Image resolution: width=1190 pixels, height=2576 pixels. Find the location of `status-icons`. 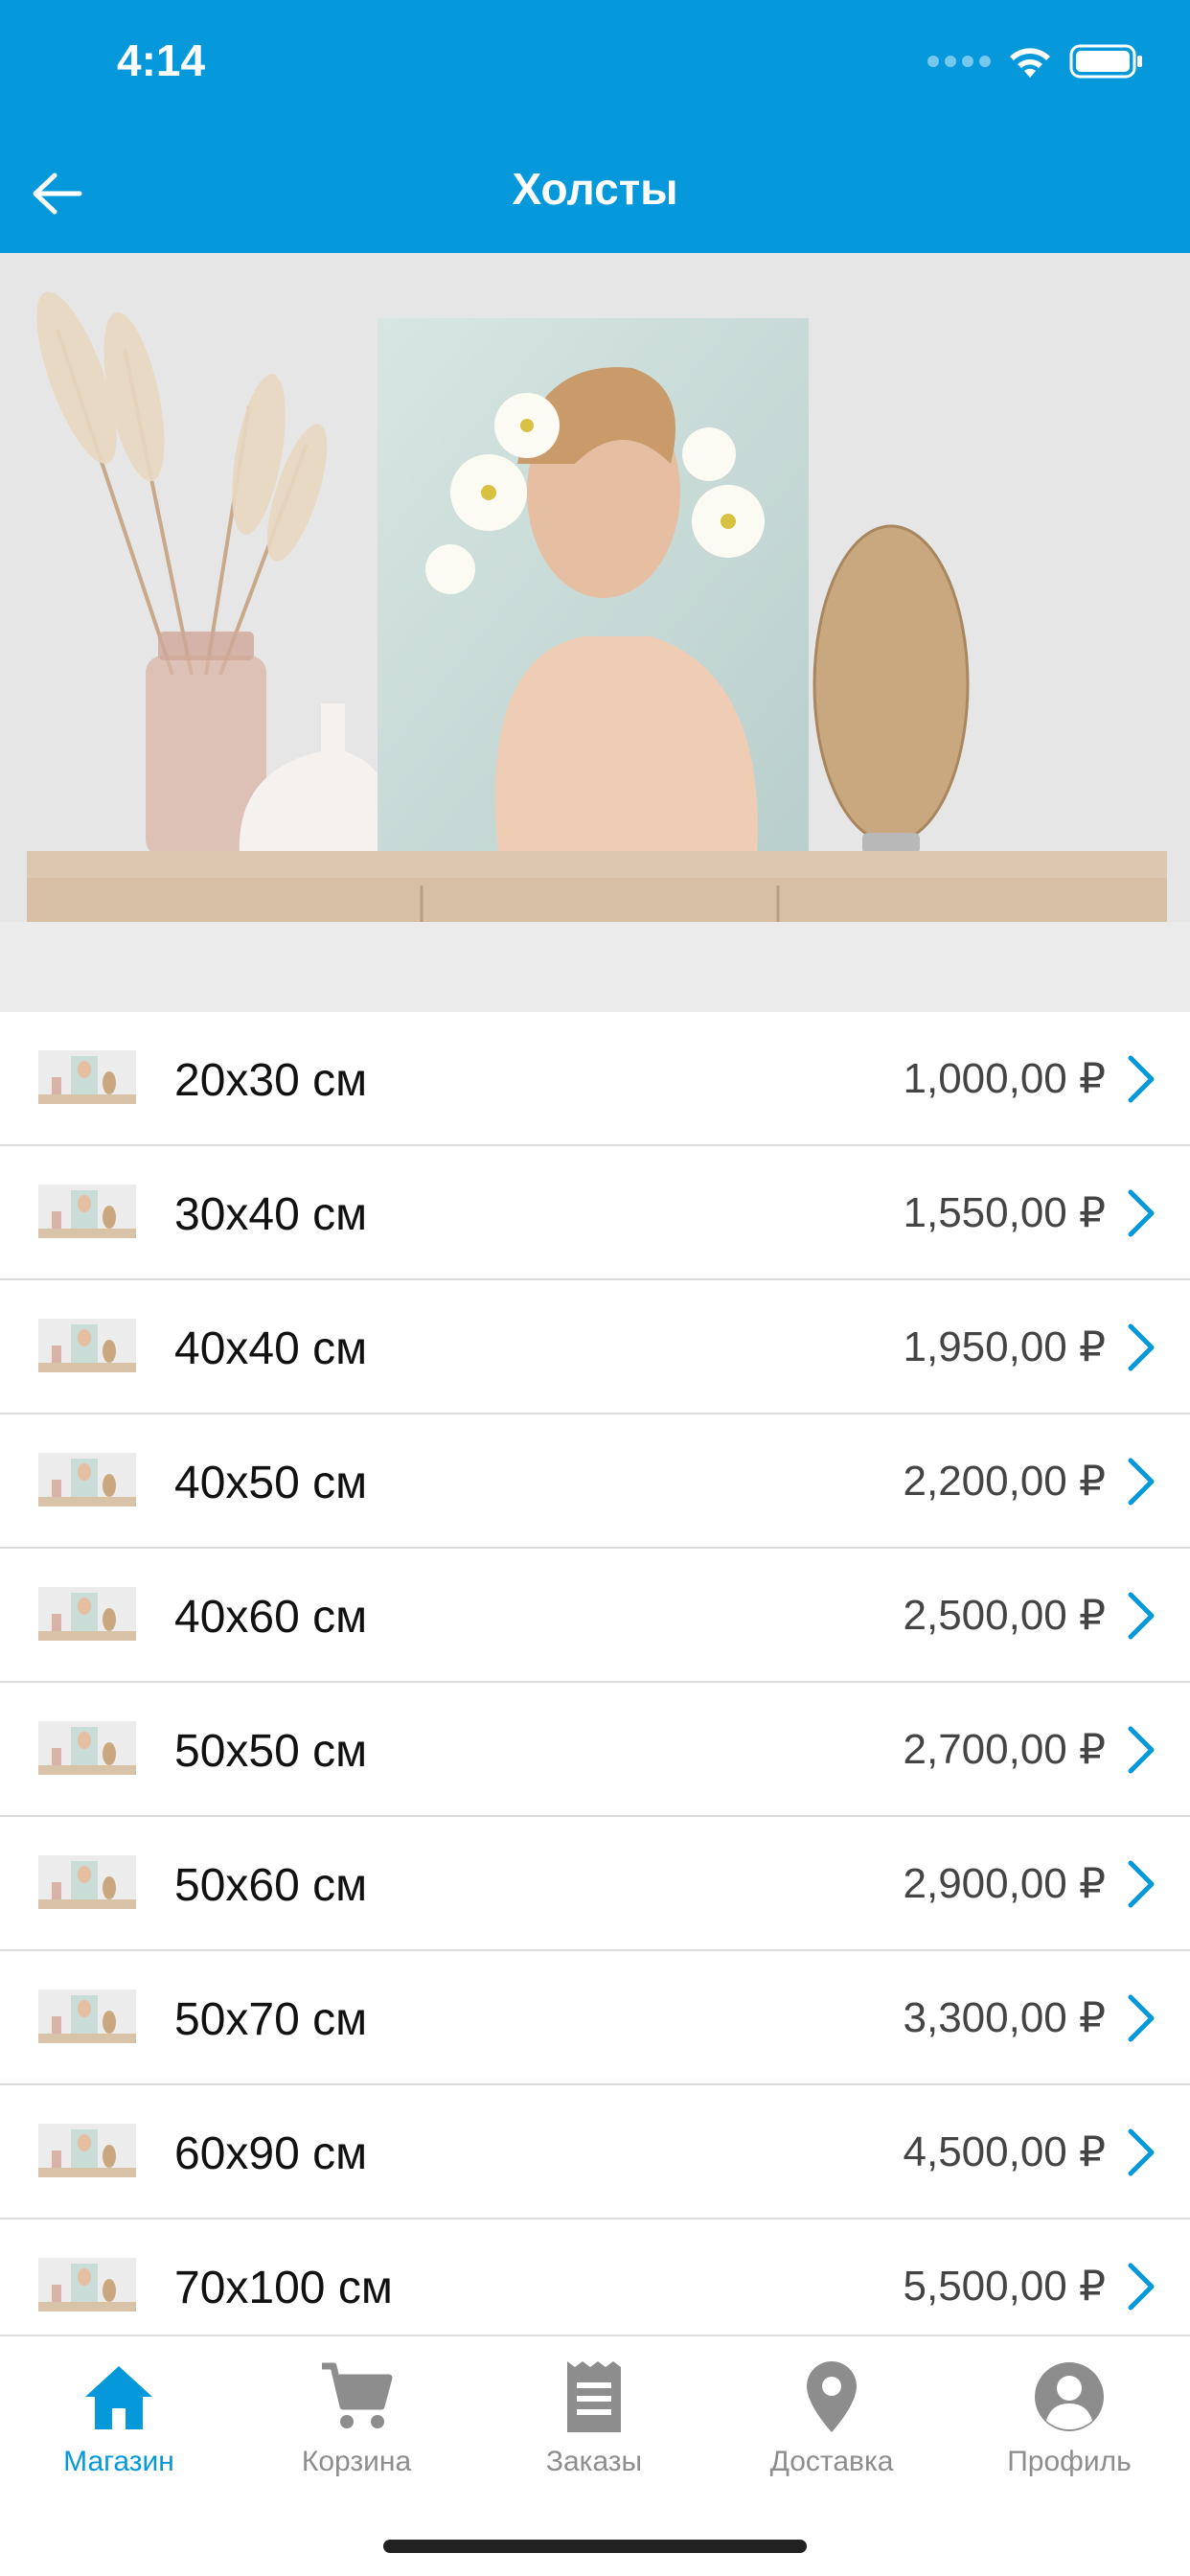

status-icons is located at coordinates (1036, 61).